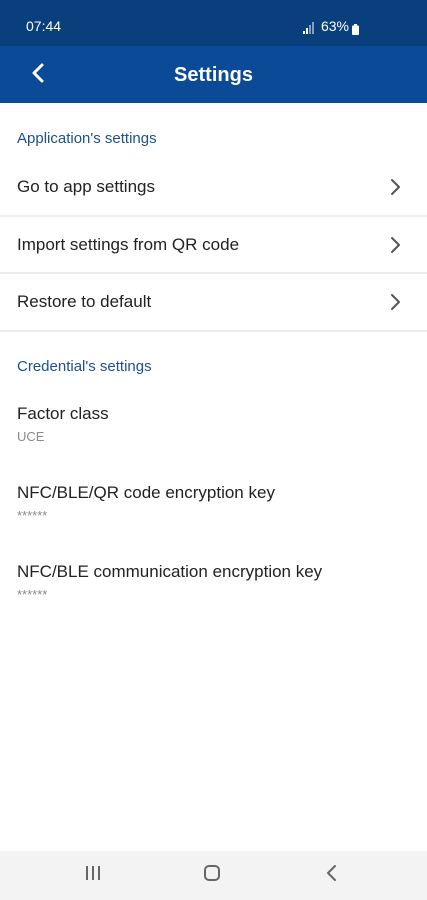  What do you see at coordinates (213, 187) in the screenshot?
I see `go-to-app-settings-row: Go to app settings` at bounding box center [213, 187].